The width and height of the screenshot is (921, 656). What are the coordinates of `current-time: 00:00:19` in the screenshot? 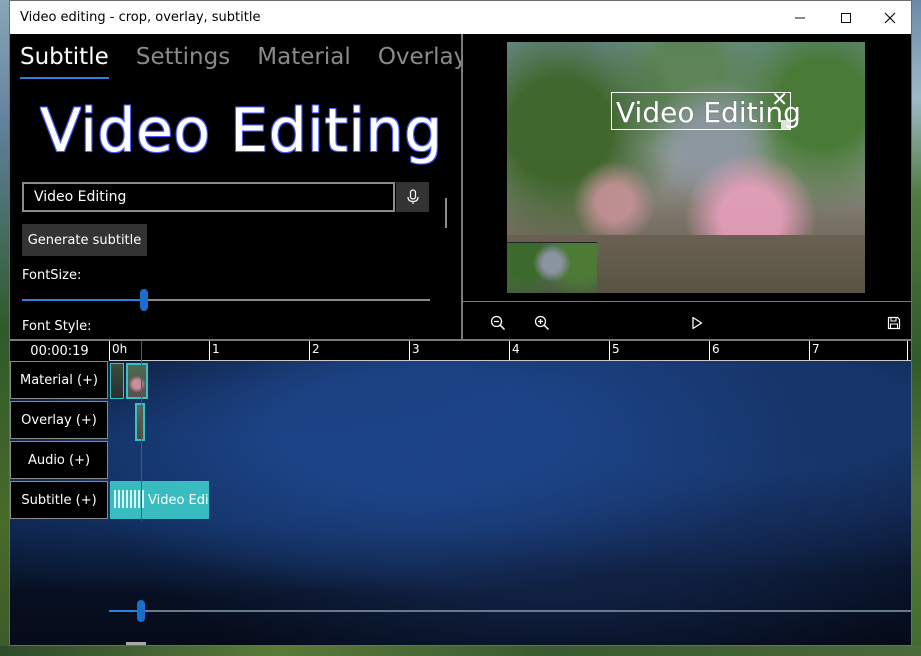 It's located at (59, 351).